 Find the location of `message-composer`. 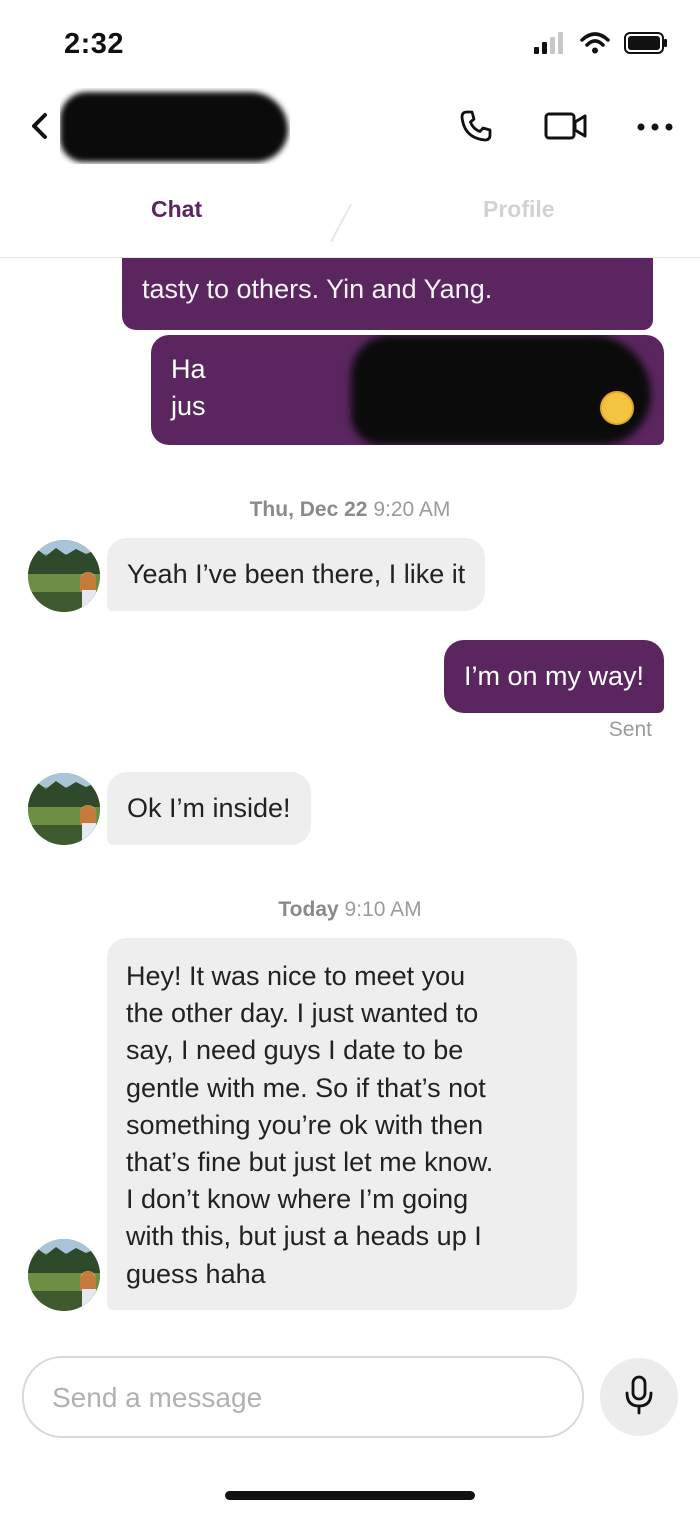

message-composer is located at coordinates (303, 1397).